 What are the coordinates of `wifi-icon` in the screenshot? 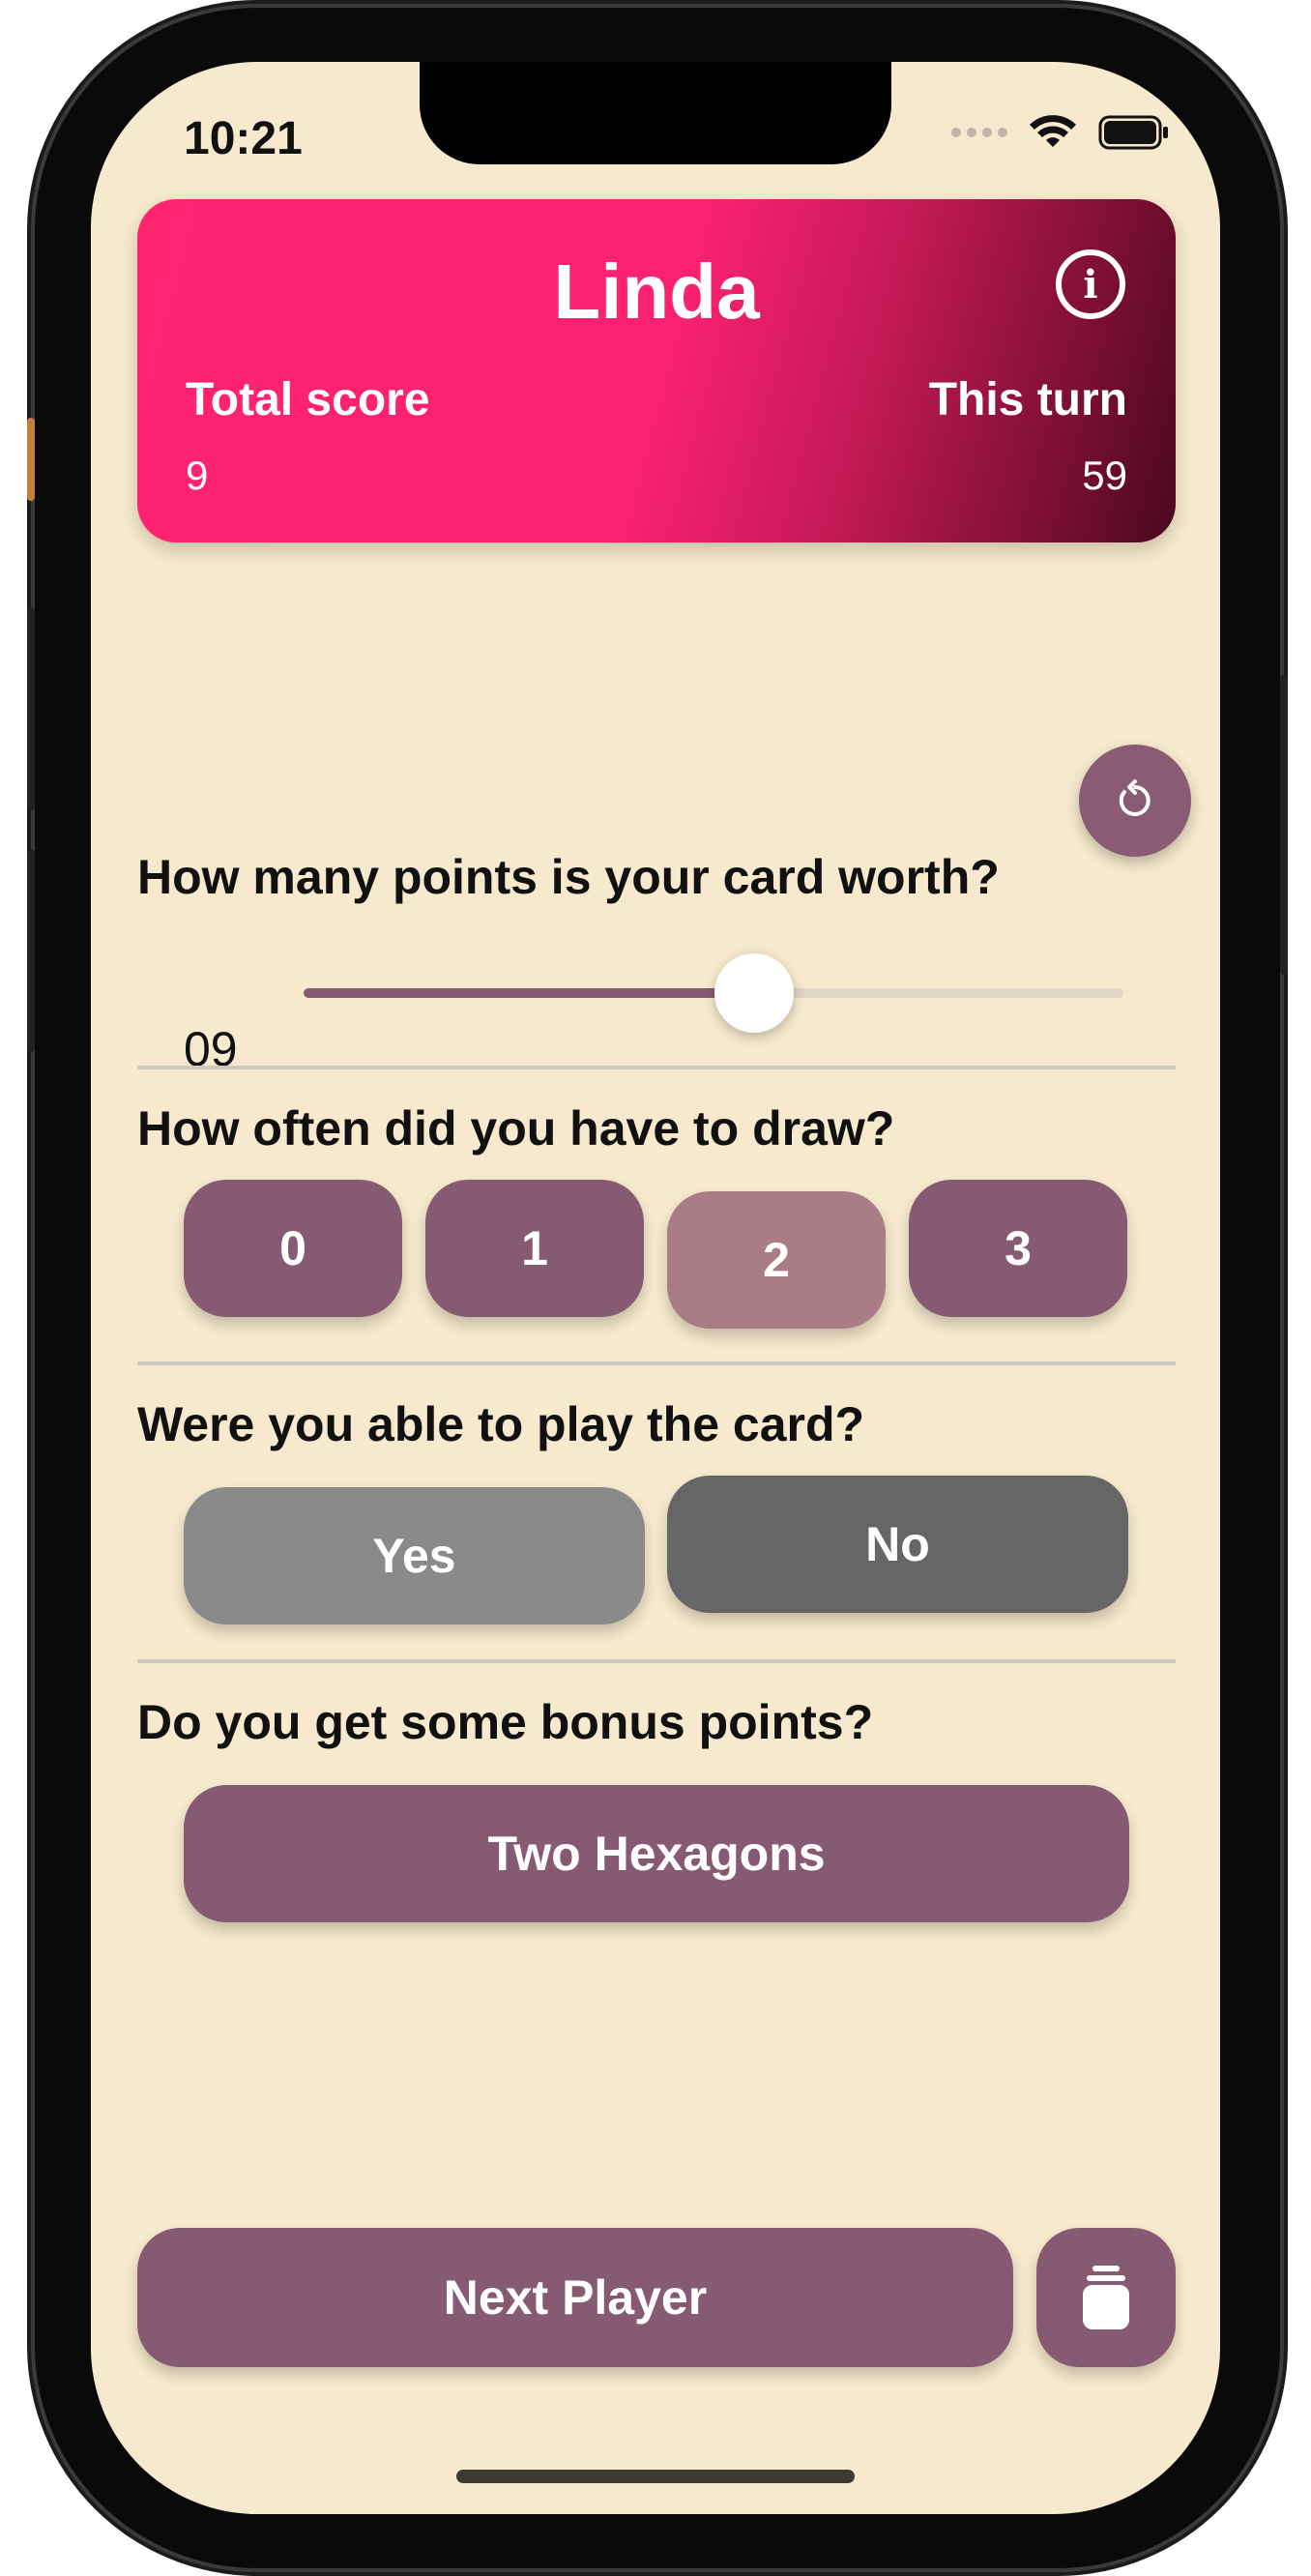 It's located at (1053, 131).